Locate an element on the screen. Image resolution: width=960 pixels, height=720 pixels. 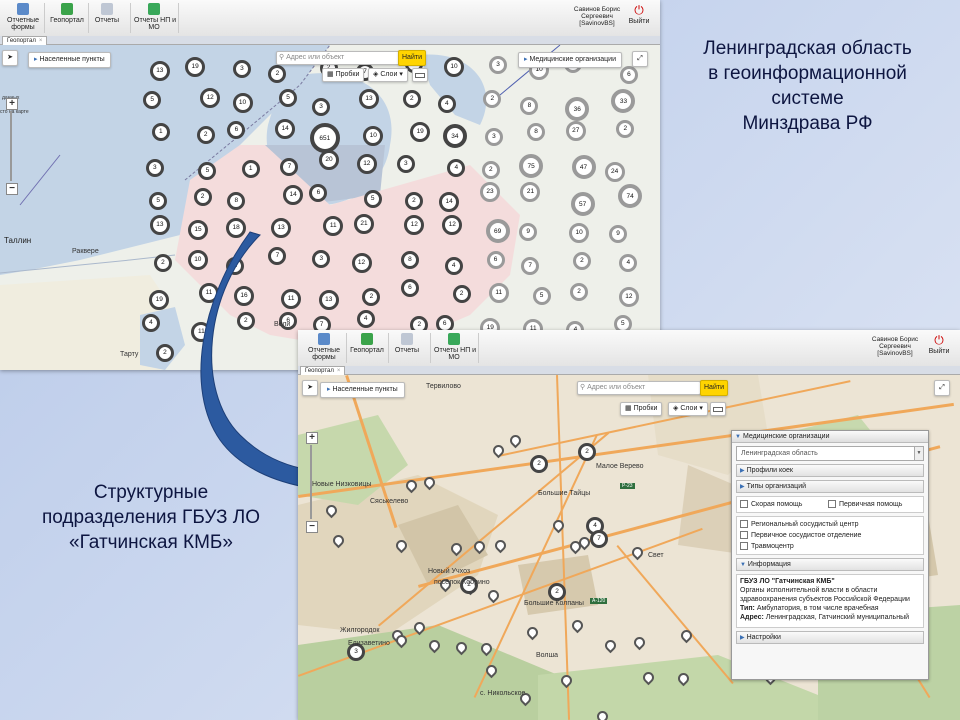
cluster-marker: 20 is located at coordinates (328, 160).